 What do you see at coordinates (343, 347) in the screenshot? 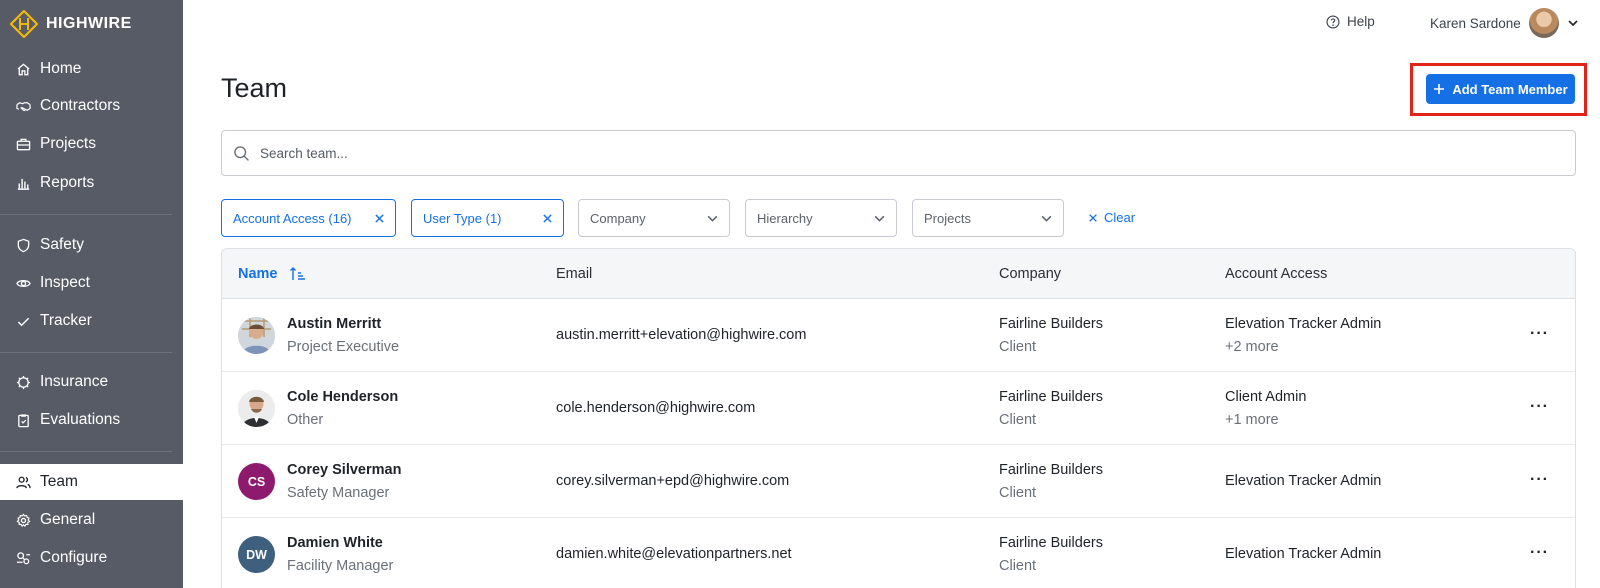
I see `member-role: Project Executive` at bounding box center [343, 347].